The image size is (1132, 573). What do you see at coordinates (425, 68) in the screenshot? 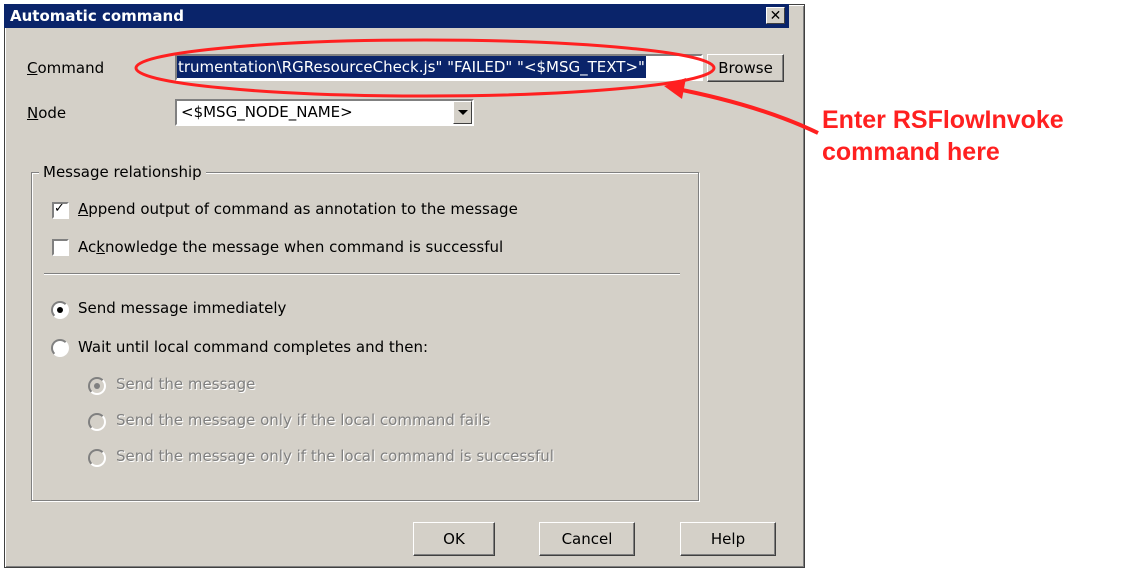
I see `highlight-ellipse` at bounding box center [425, 68].